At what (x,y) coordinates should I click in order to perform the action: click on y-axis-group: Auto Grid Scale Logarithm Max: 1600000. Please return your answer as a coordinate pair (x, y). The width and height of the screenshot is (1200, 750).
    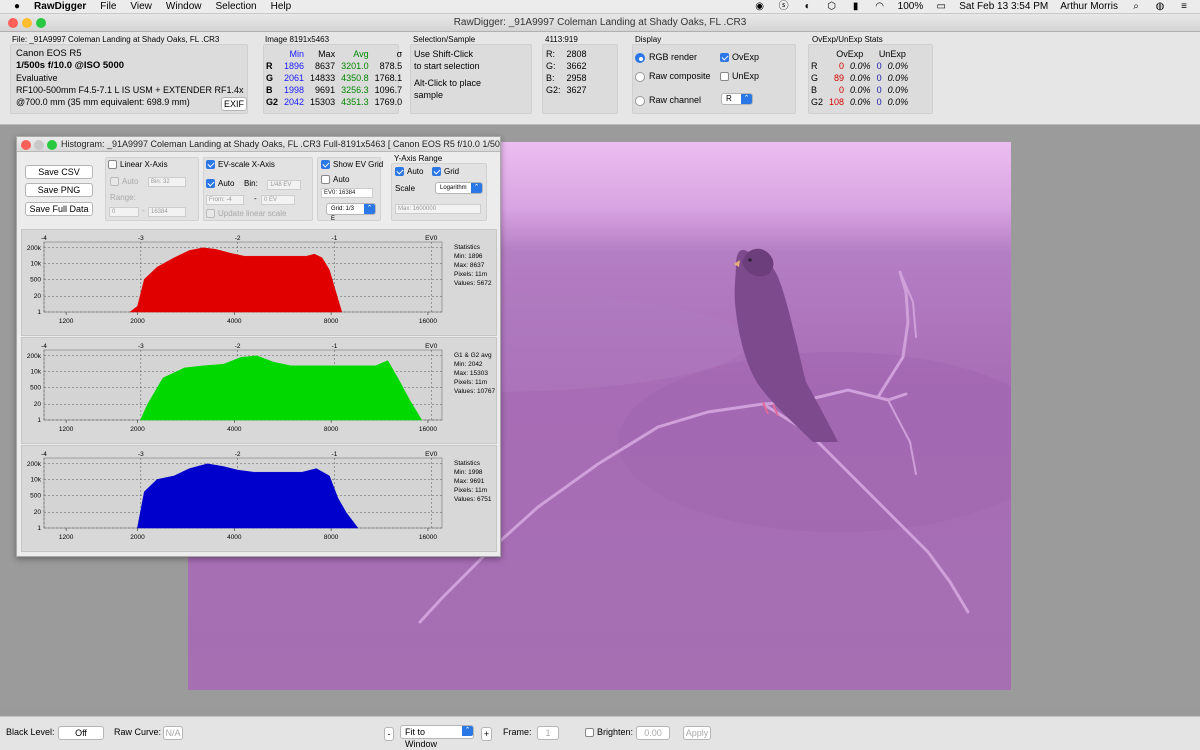
    Looking at the image, I should click on (439, 192).